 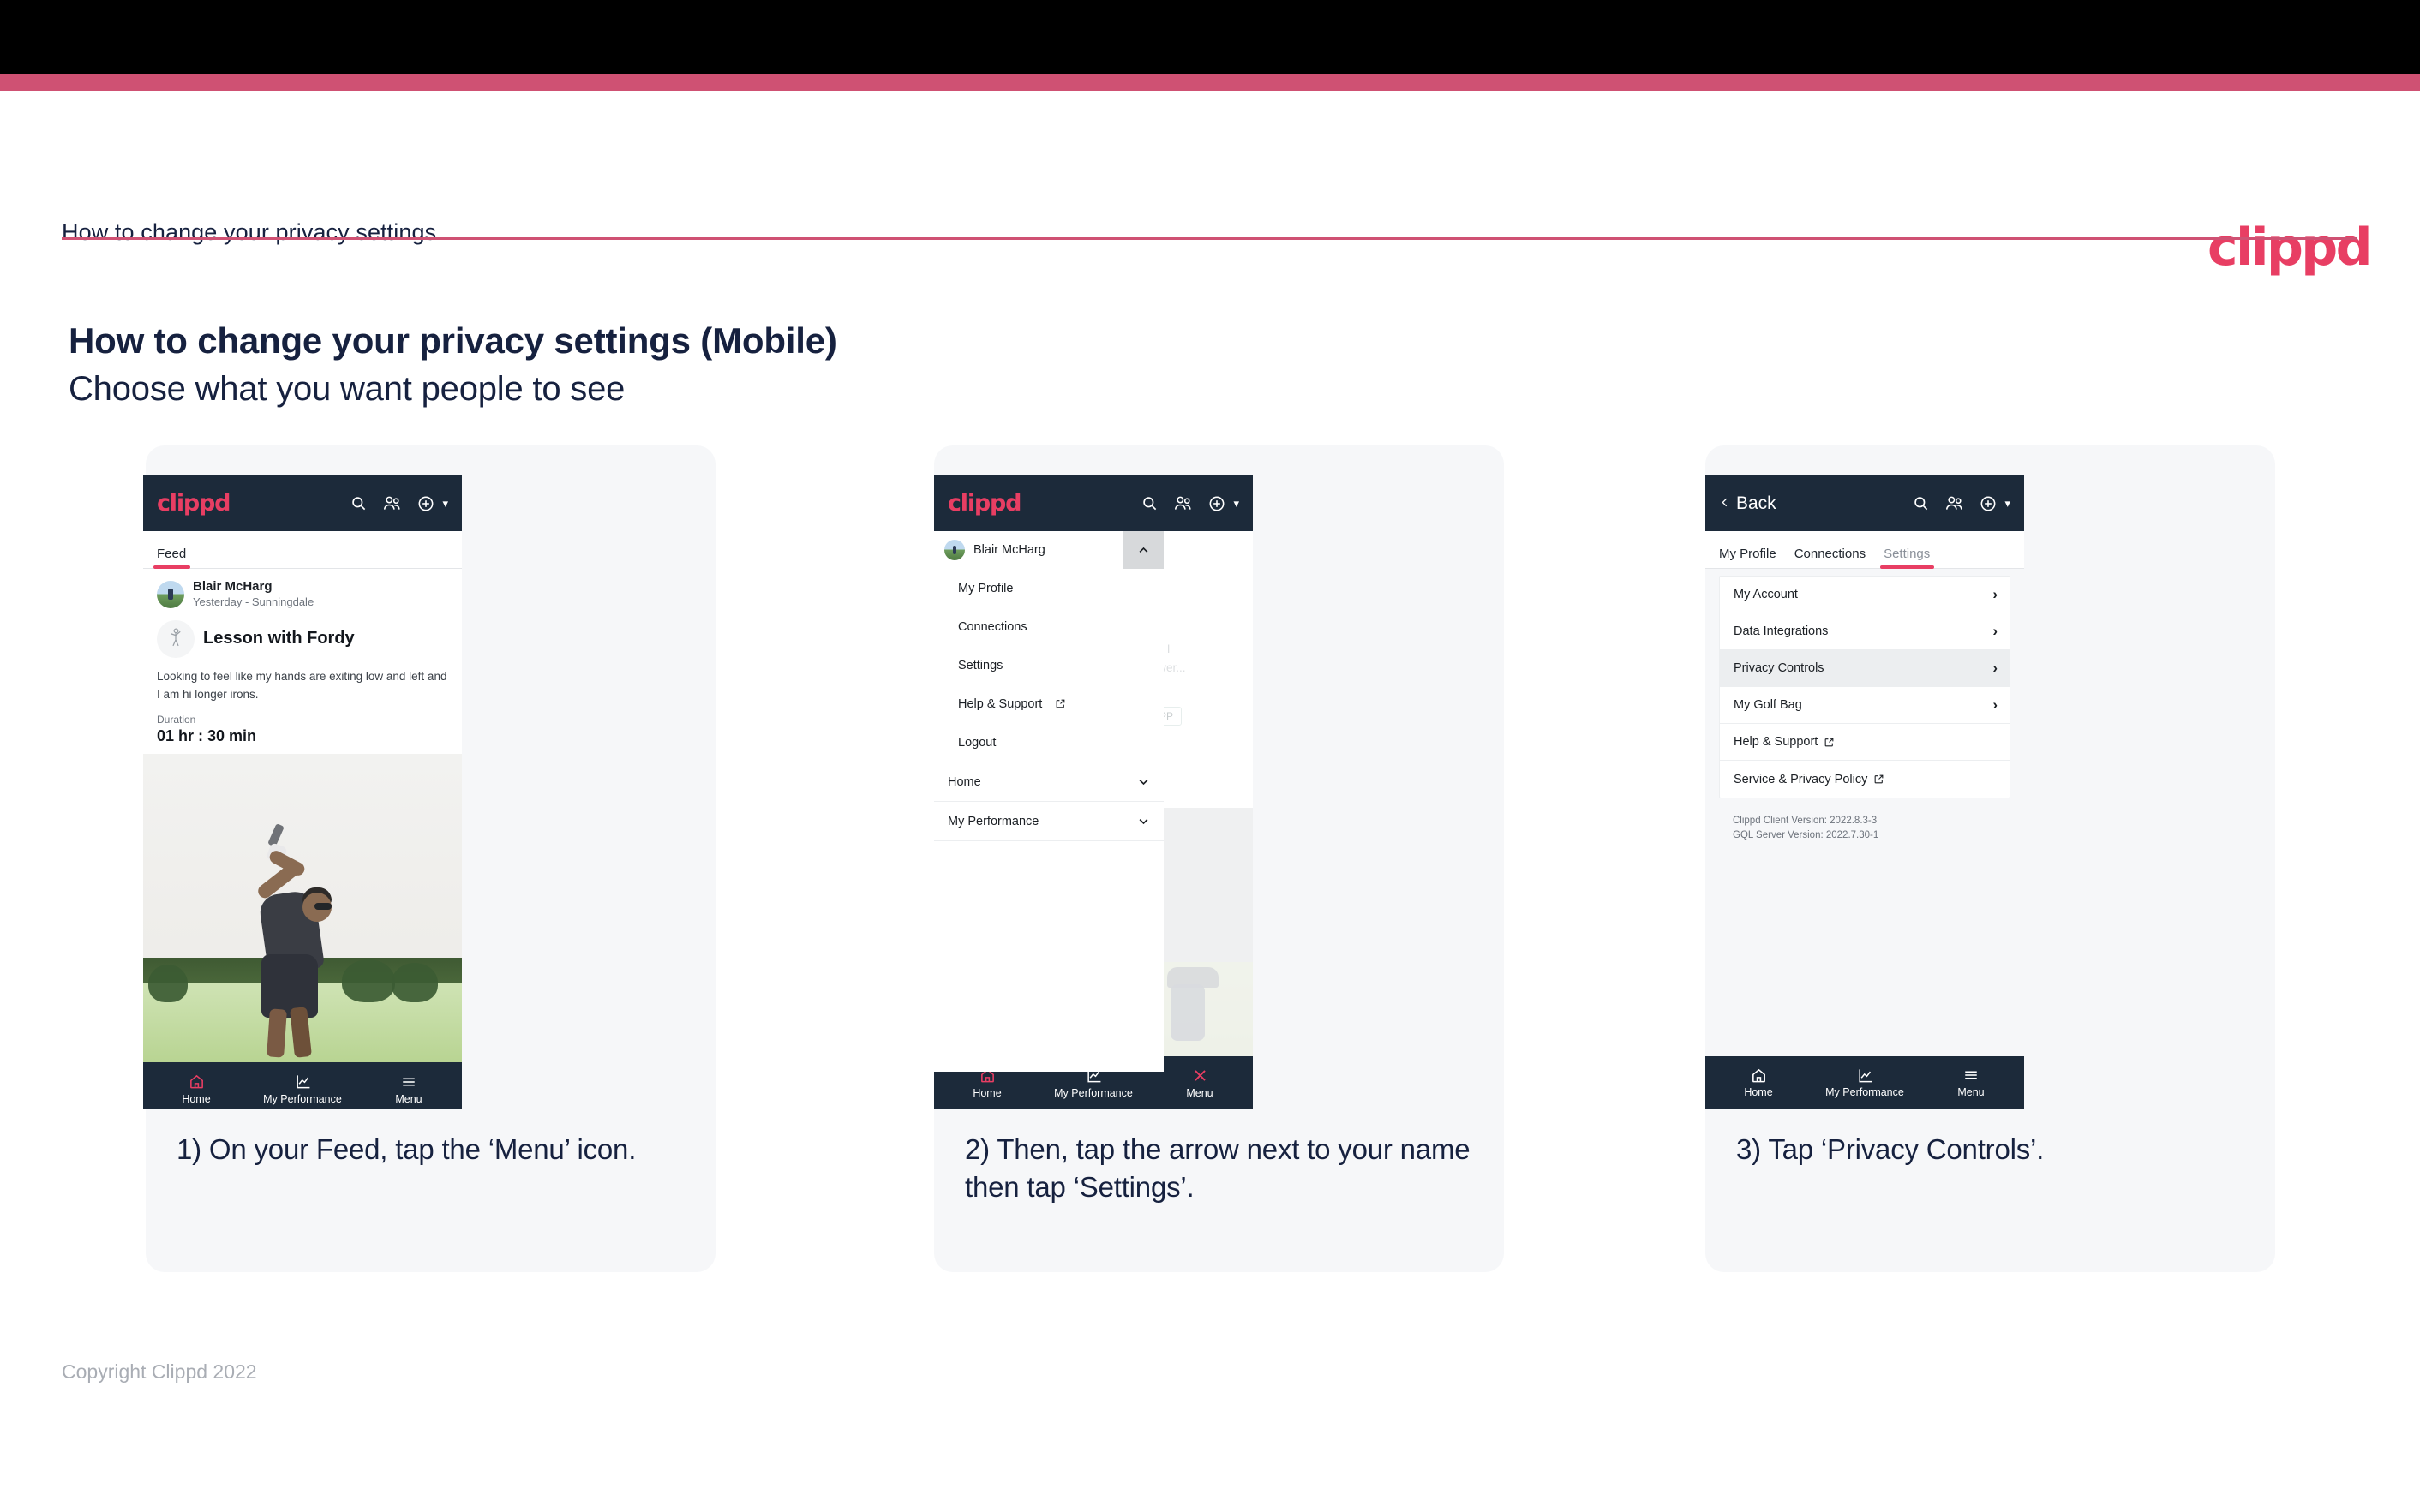 What do you see at coordinates (302, 550) in the screenshot?
I see `feed-tabs: Feed` at bounding box center [302, 550].